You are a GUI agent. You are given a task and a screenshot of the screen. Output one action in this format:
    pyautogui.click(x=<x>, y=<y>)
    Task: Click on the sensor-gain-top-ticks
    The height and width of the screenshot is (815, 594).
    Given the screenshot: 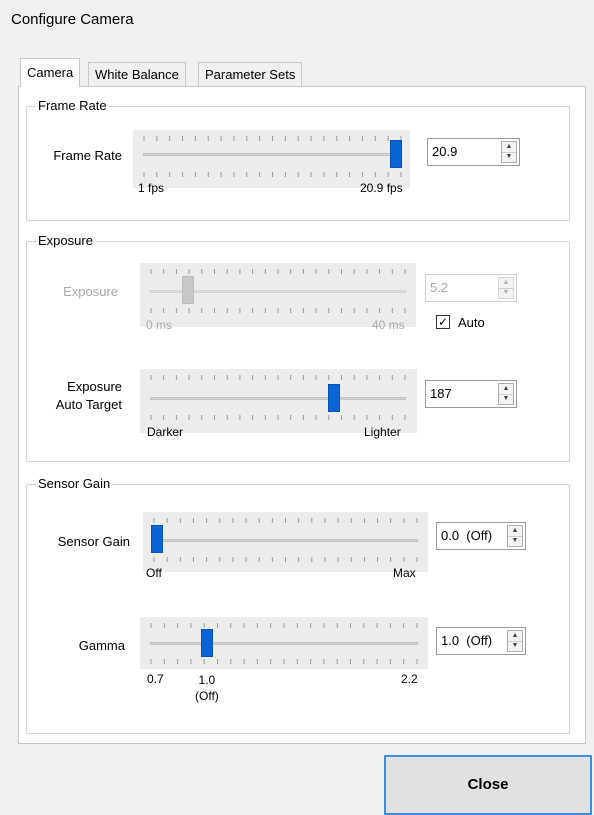 What is the action you would take?
    pyautogui.click(x=285, y=520)
    